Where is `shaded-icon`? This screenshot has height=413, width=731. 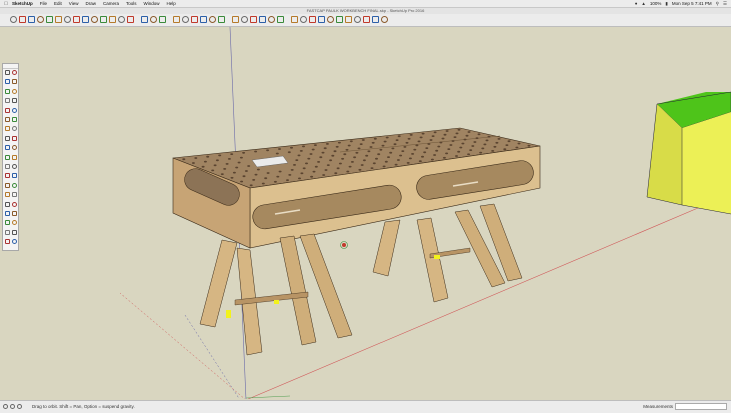
shaded-icon is located at coordinates (262, 19).